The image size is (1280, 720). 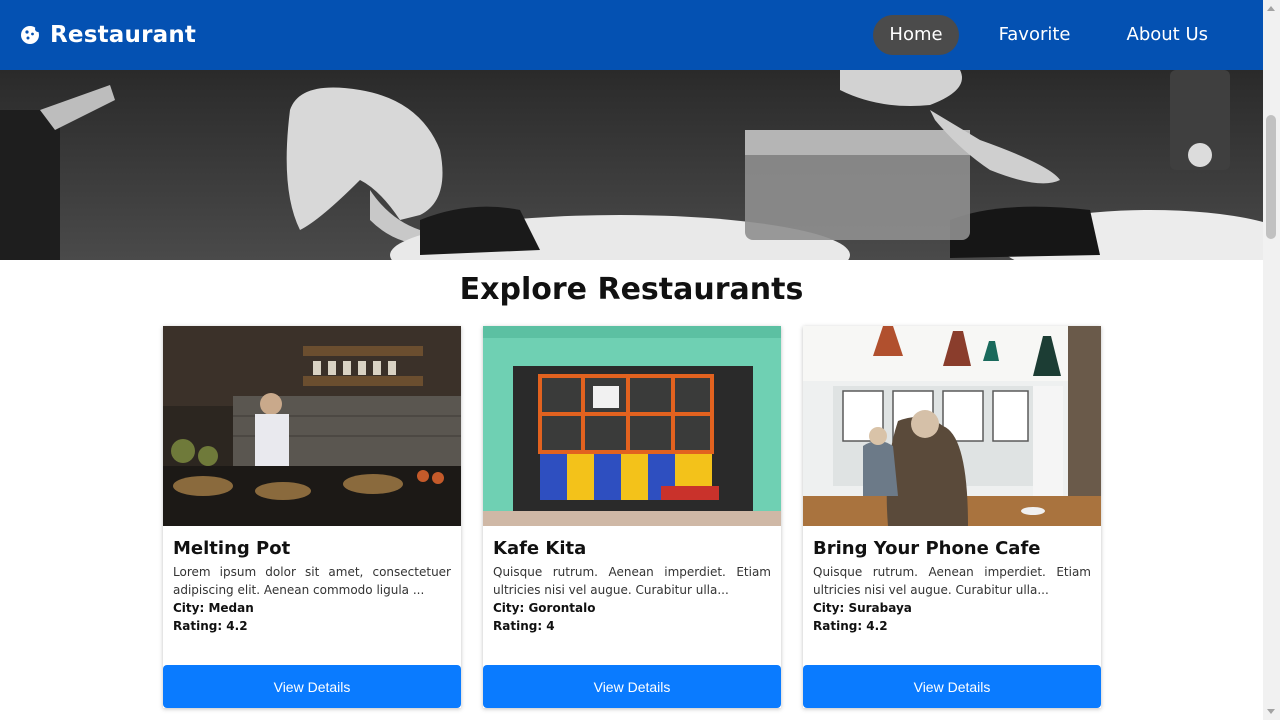 I want to click on page-scrollbar, so click(x=1271, y=360).